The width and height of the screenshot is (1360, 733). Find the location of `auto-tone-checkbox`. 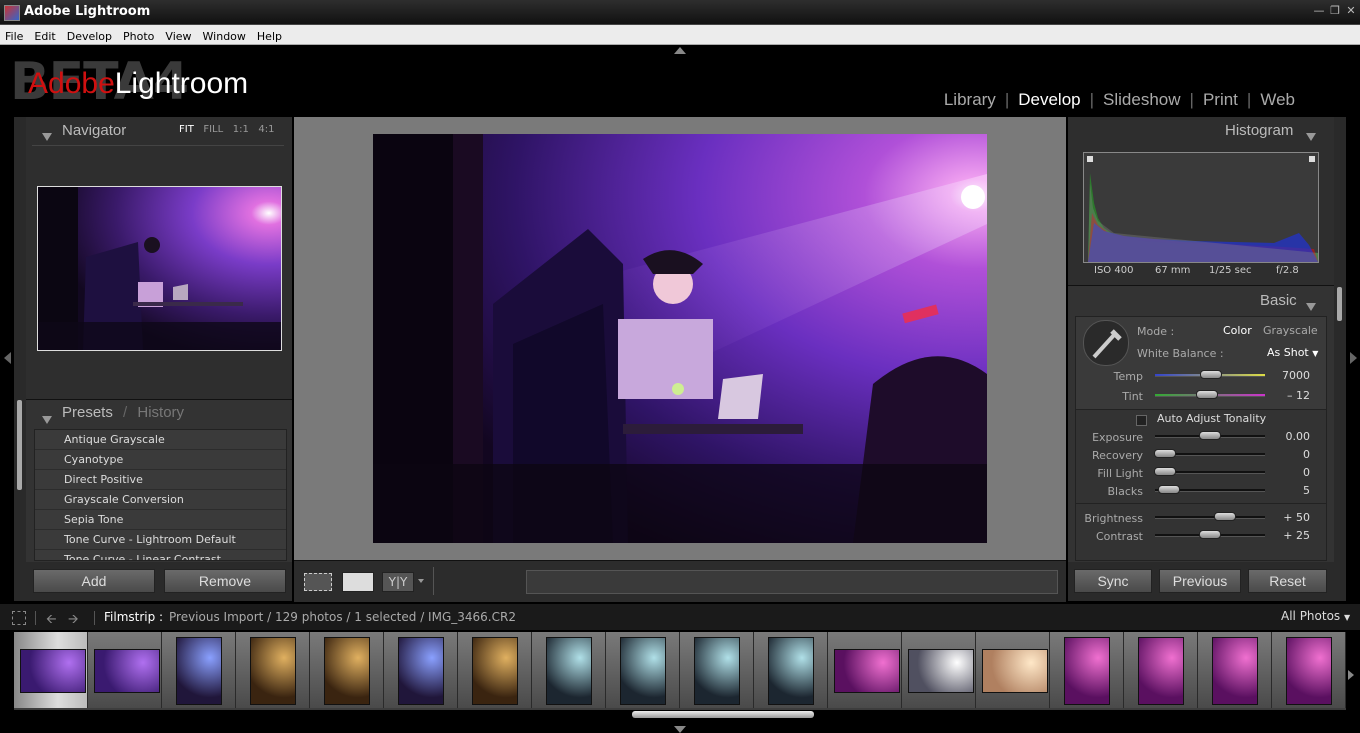

auto-tone-checkbox is located at coordinates (1141, 420).